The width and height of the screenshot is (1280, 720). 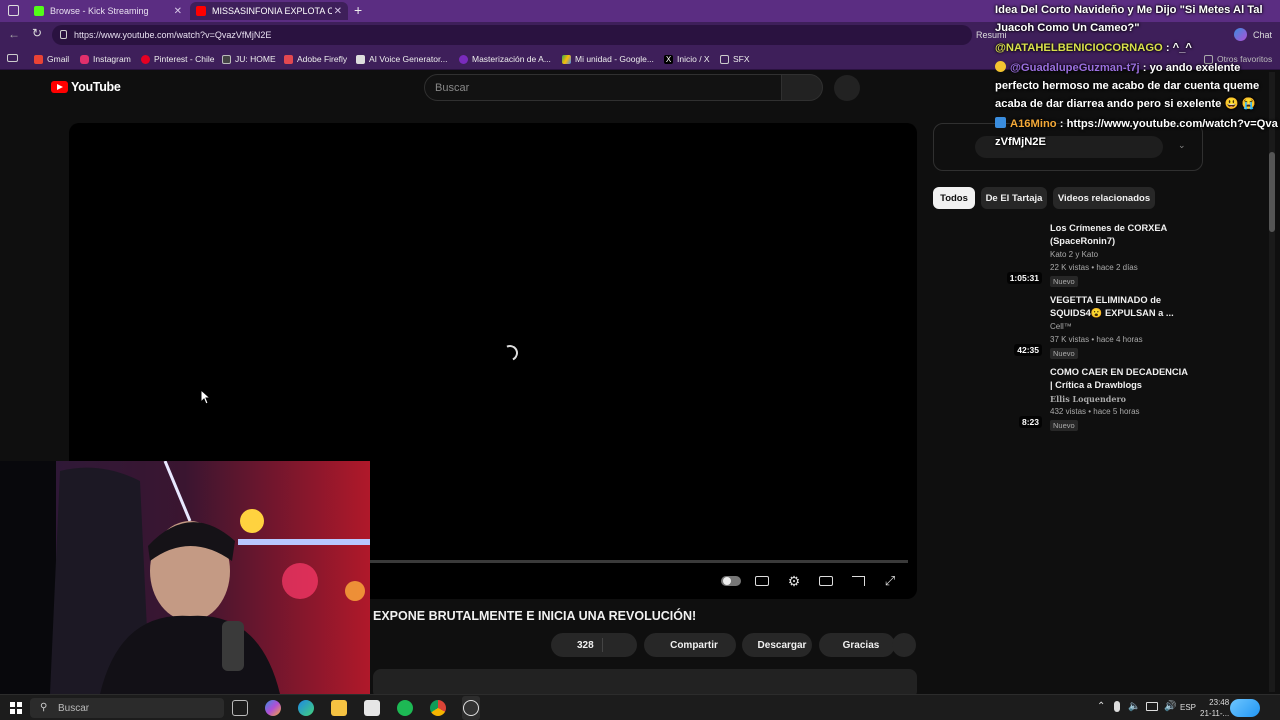 I want to click on chip-de-el-tartaja: De El Tartaja, so click(x=1014, y=198).